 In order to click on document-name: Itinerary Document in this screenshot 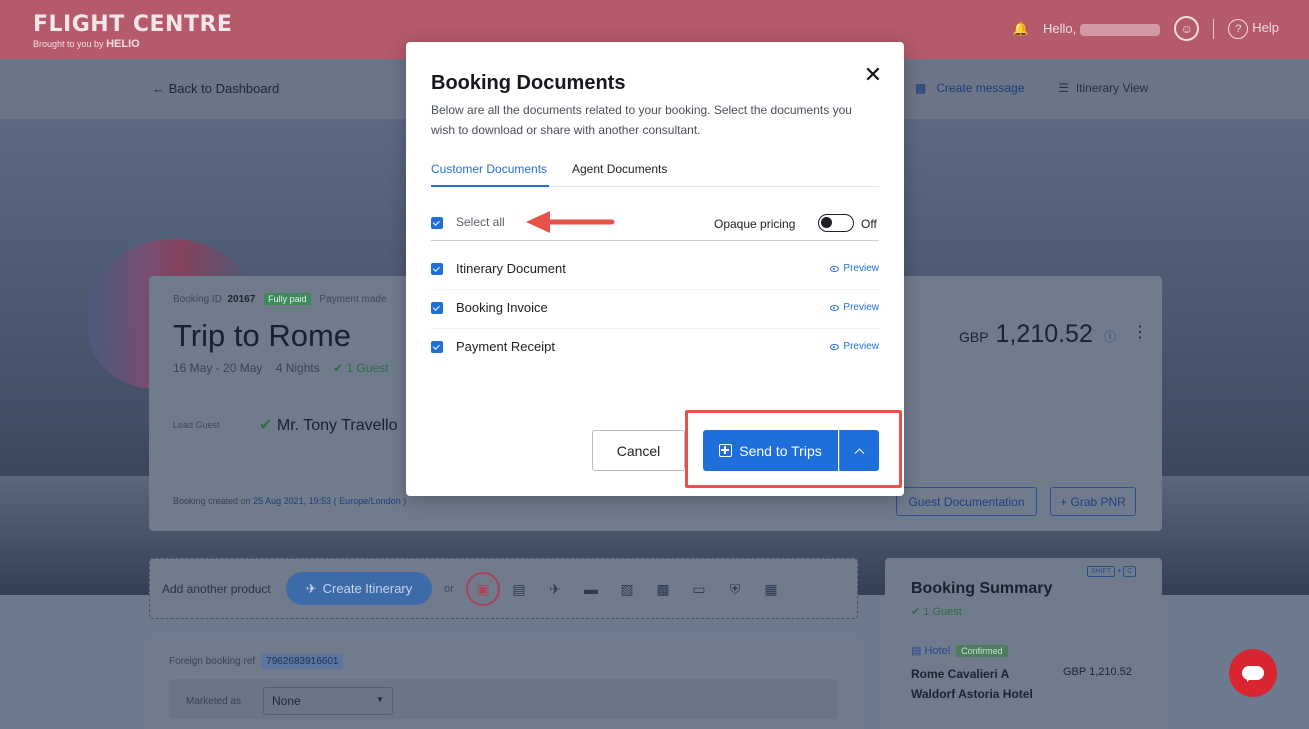, I will do `click(511, 268)`.